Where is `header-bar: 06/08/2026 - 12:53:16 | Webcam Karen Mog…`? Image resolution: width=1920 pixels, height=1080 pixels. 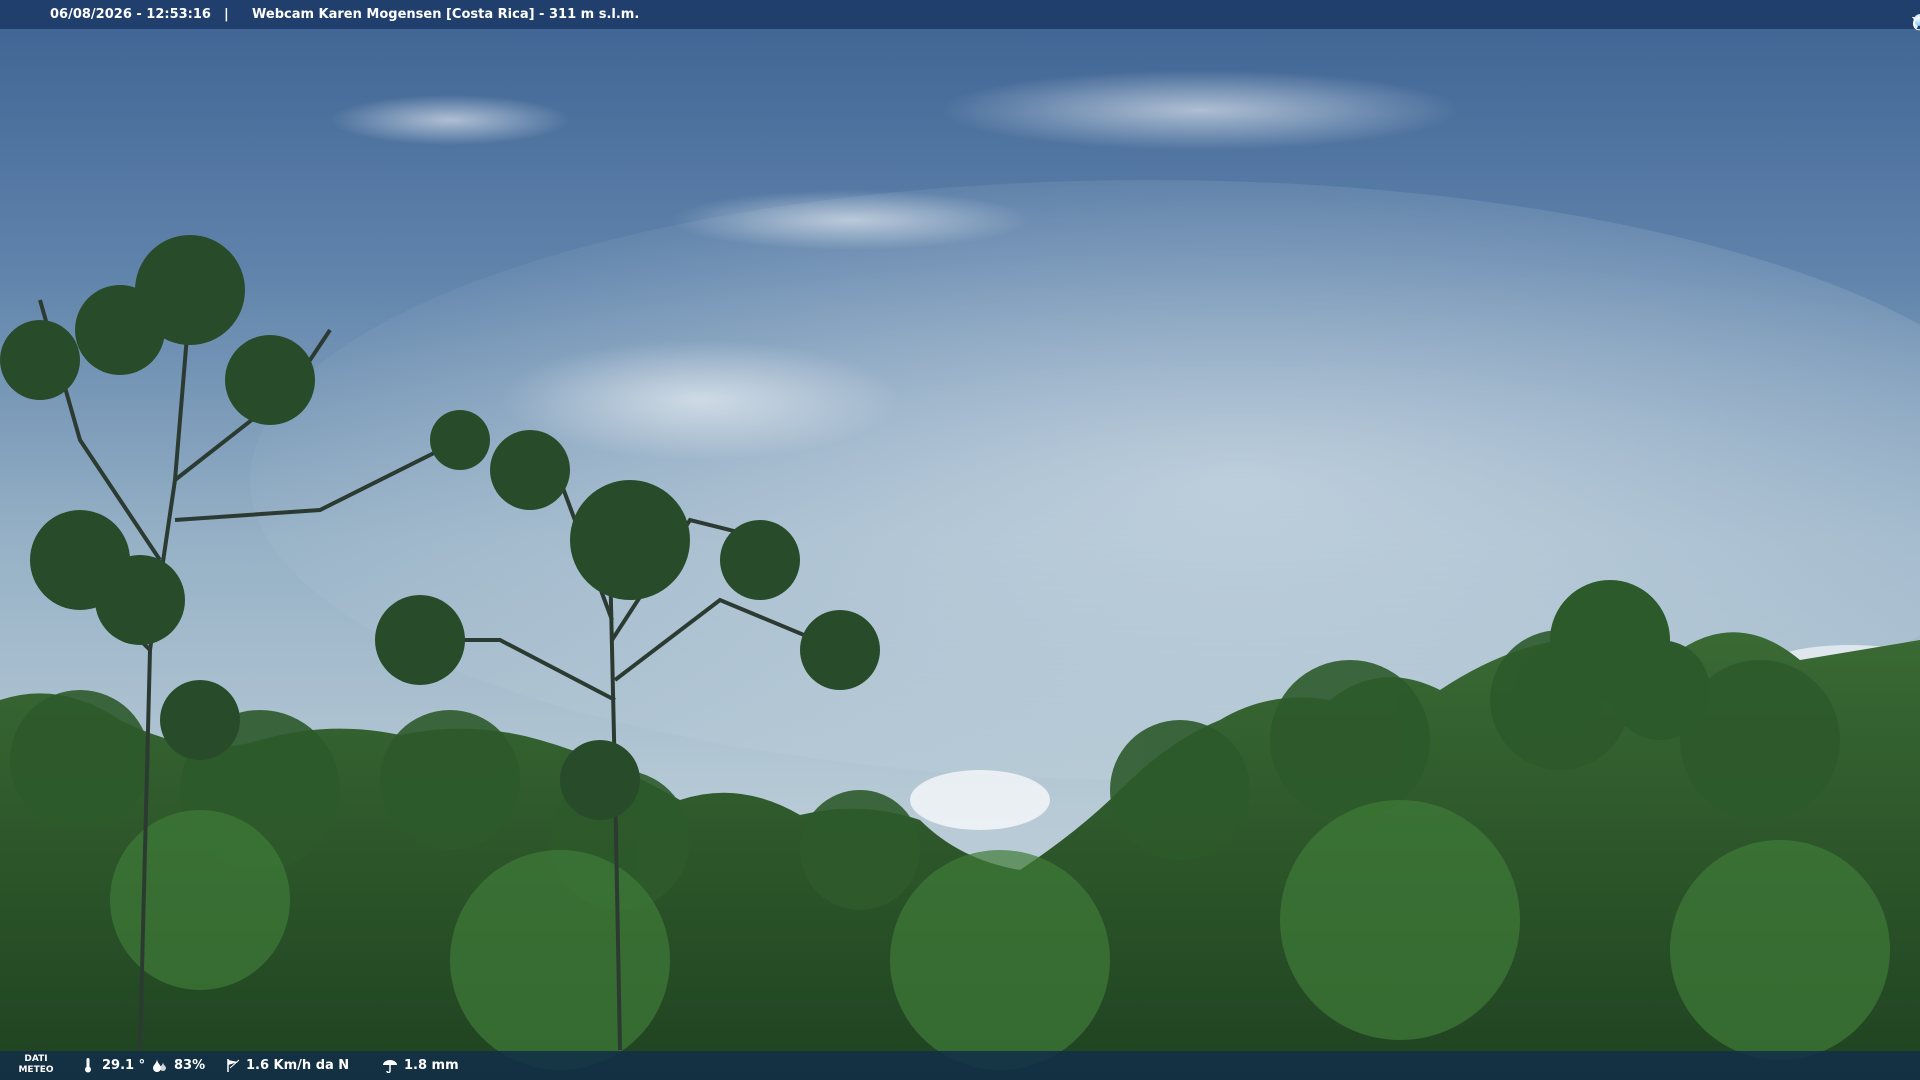 header-bar: 06/08/2026 - 12:53:16 | Webcam Karen Mog… is located at coordinates (960, 17).